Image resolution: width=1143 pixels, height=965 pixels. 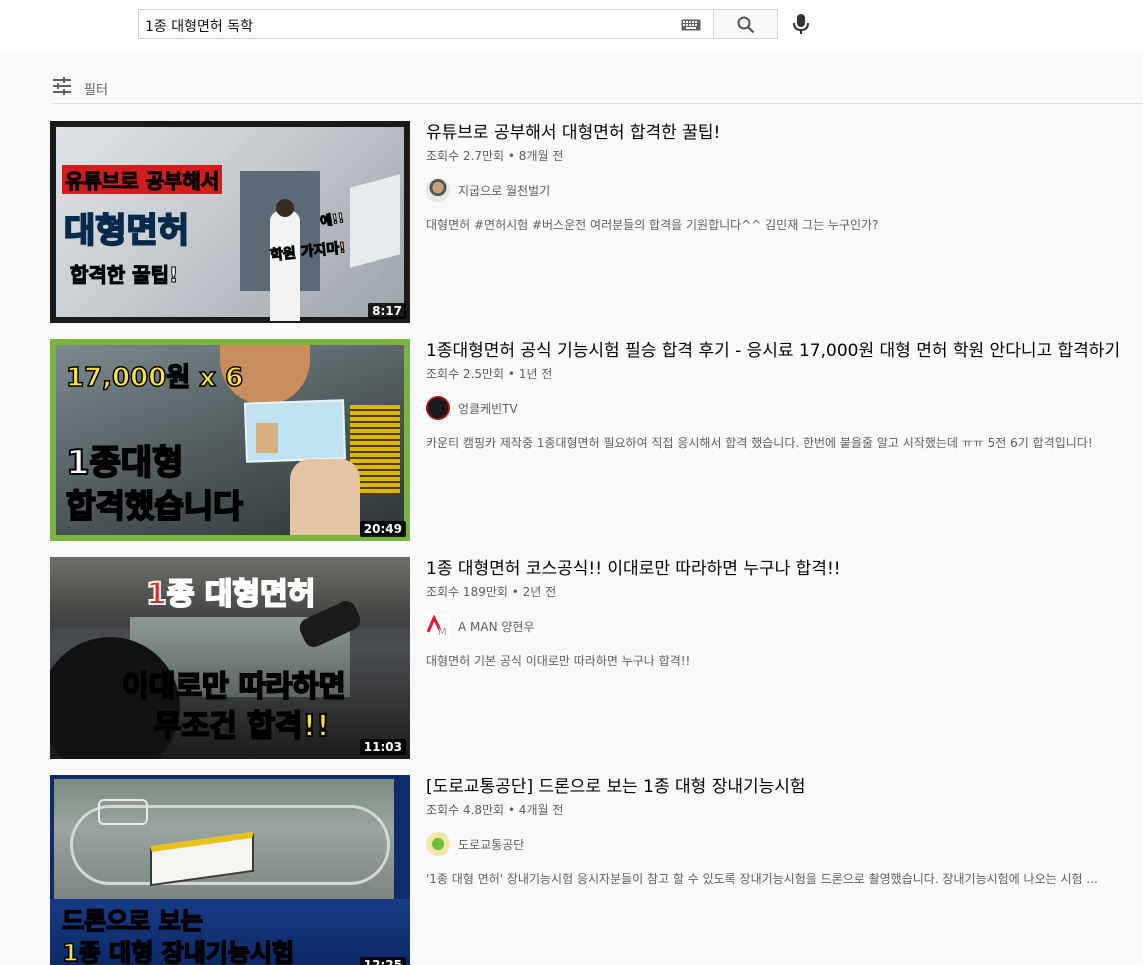 I want to click on video-description: 대형면허 기본 공식 이대로만 따라하면 누구나 합격!!, so click(x=558, y=661).